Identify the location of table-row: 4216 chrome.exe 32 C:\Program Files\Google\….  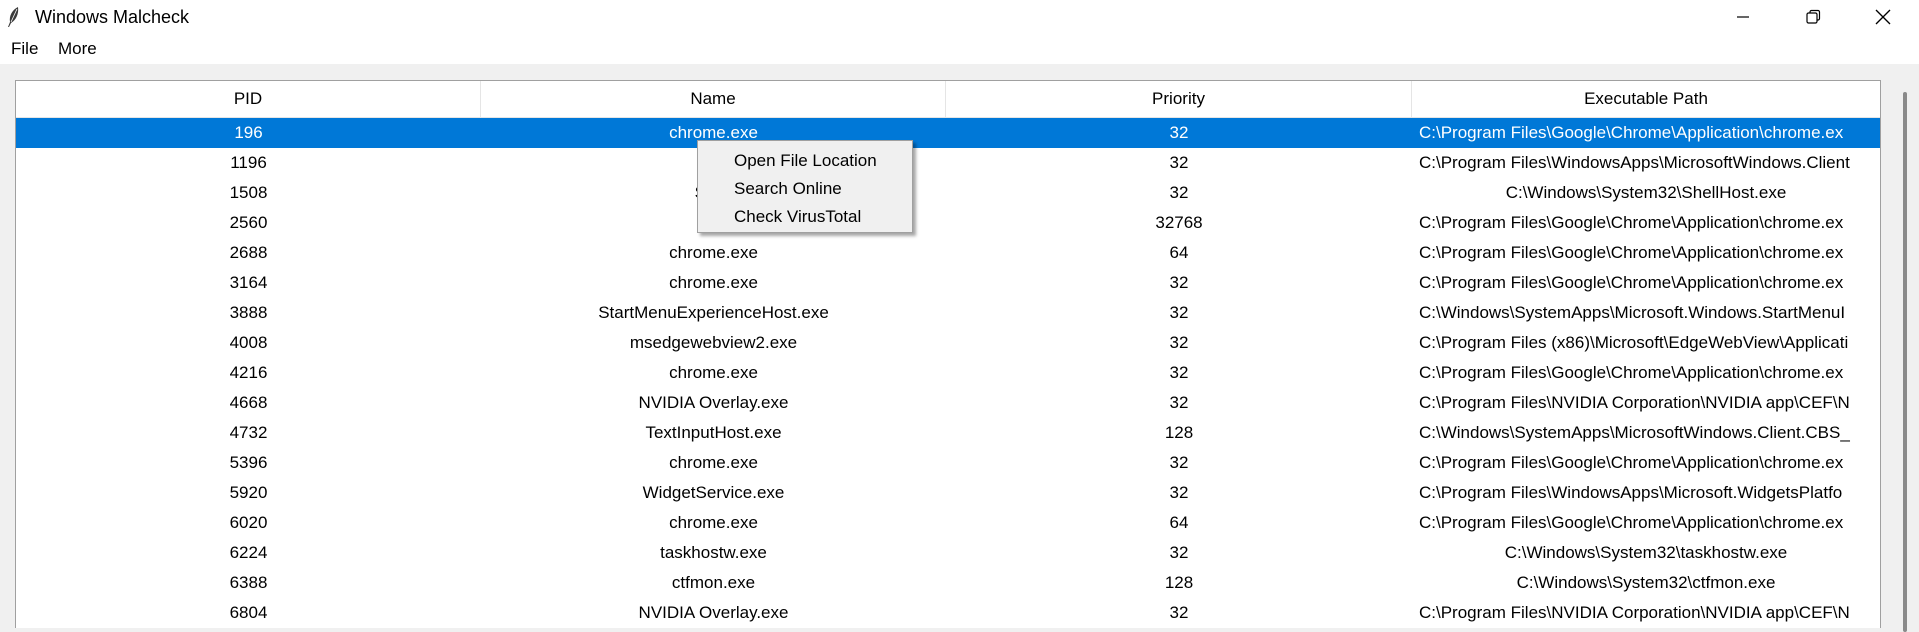
(948, 373).